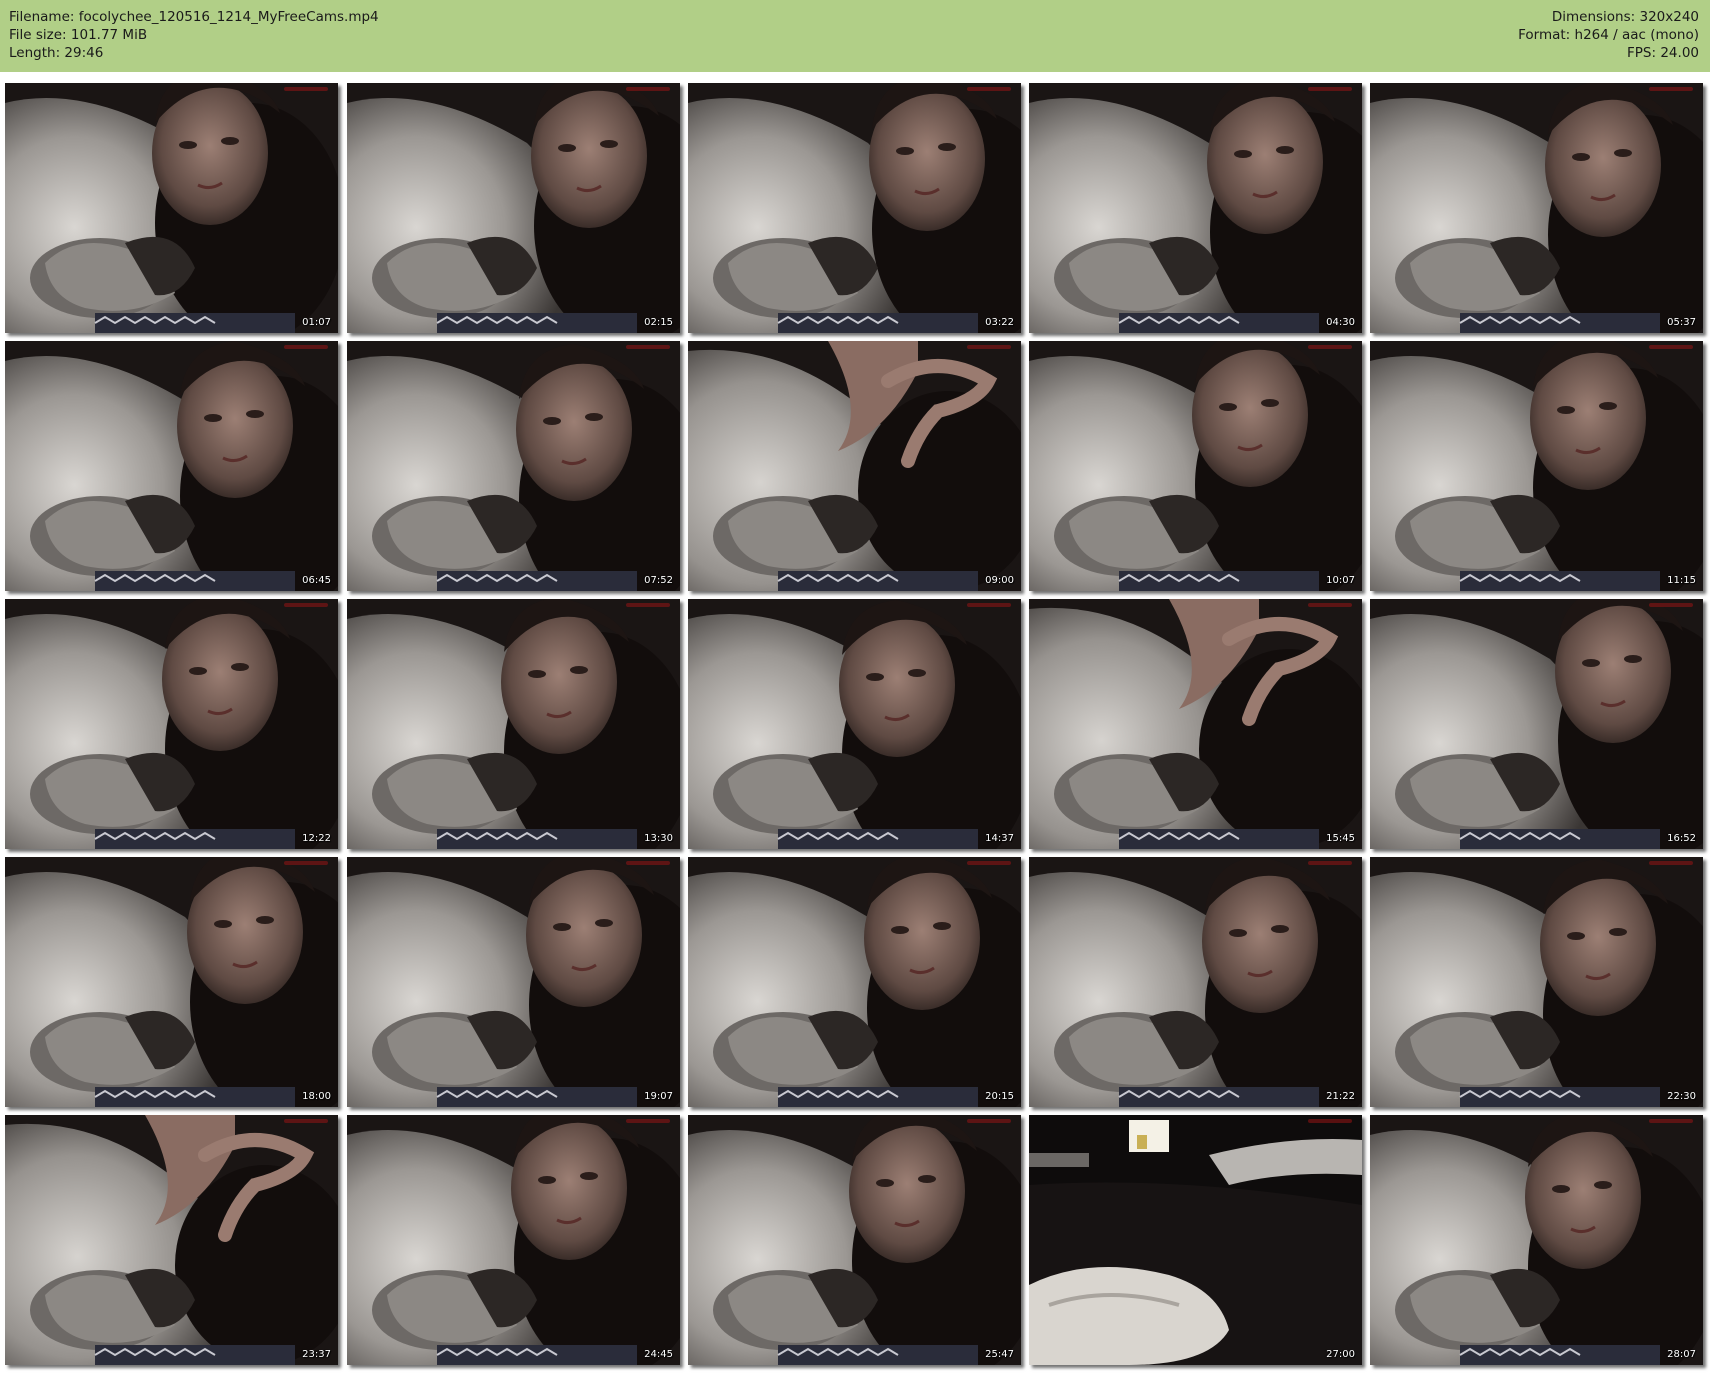  What do you see at coordinates (316, 1354) in the screenshot?
I see `timestamp-label: 23:37` at bounding box center [316, 1354].